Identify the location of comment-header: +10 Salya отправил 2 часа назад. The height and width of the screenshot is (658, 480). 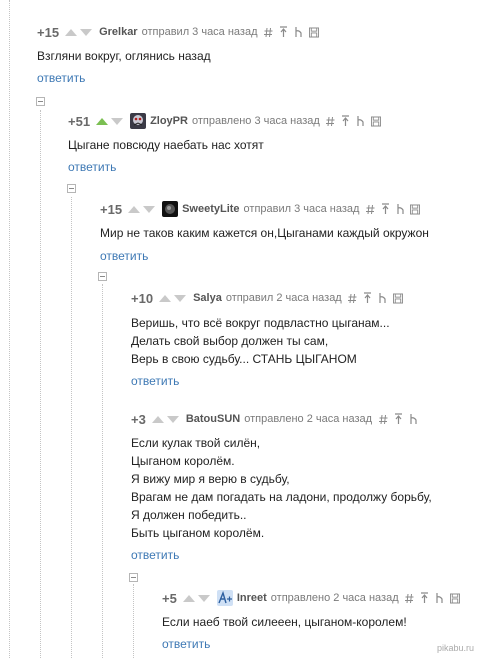
(267, 298).